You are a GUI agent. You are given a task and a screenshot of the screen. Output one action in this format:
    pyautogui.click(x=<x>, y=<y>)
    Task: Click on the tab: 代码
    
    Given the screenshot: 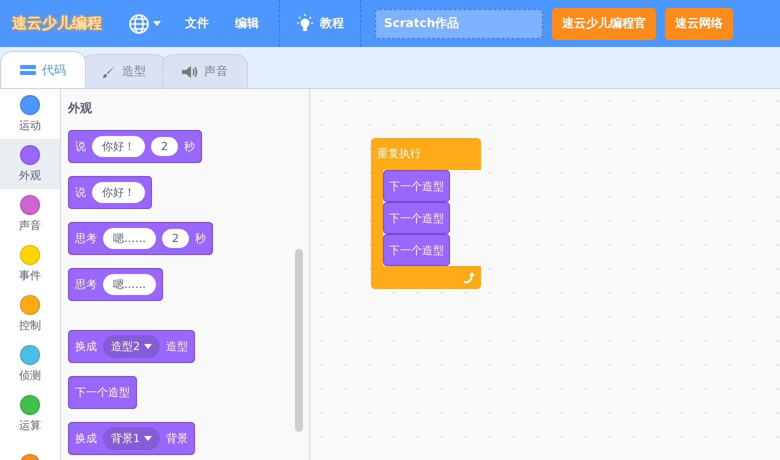 What is the action you would take?
    pyautogui.click(x=43, y=69)
    